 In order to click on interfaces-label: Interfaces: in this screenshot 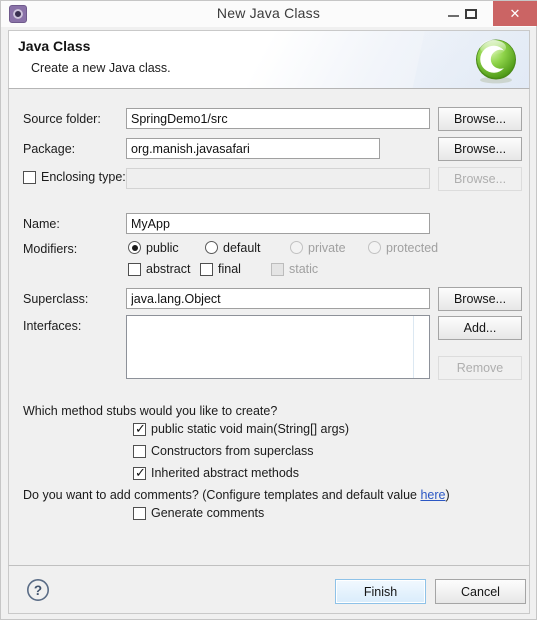, I will do `click(52, 326)`.